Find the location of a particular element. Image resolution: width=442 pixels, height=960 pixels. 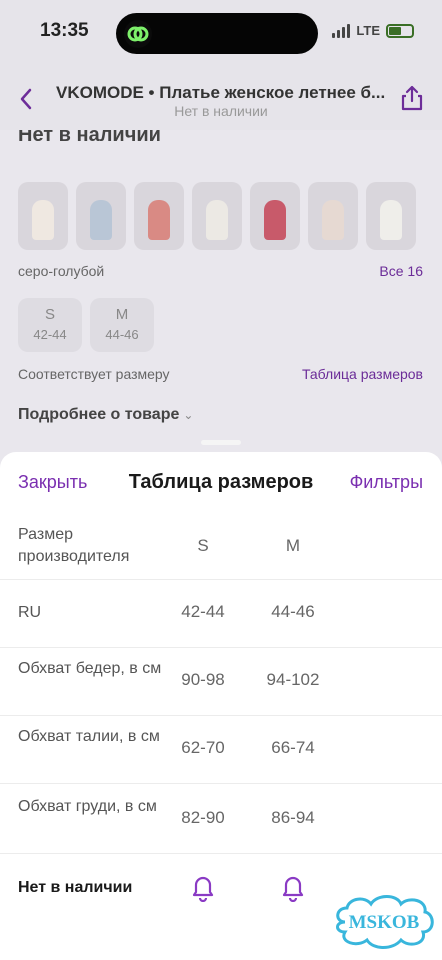

network-label: LTE is located at coordinates (368, 30).